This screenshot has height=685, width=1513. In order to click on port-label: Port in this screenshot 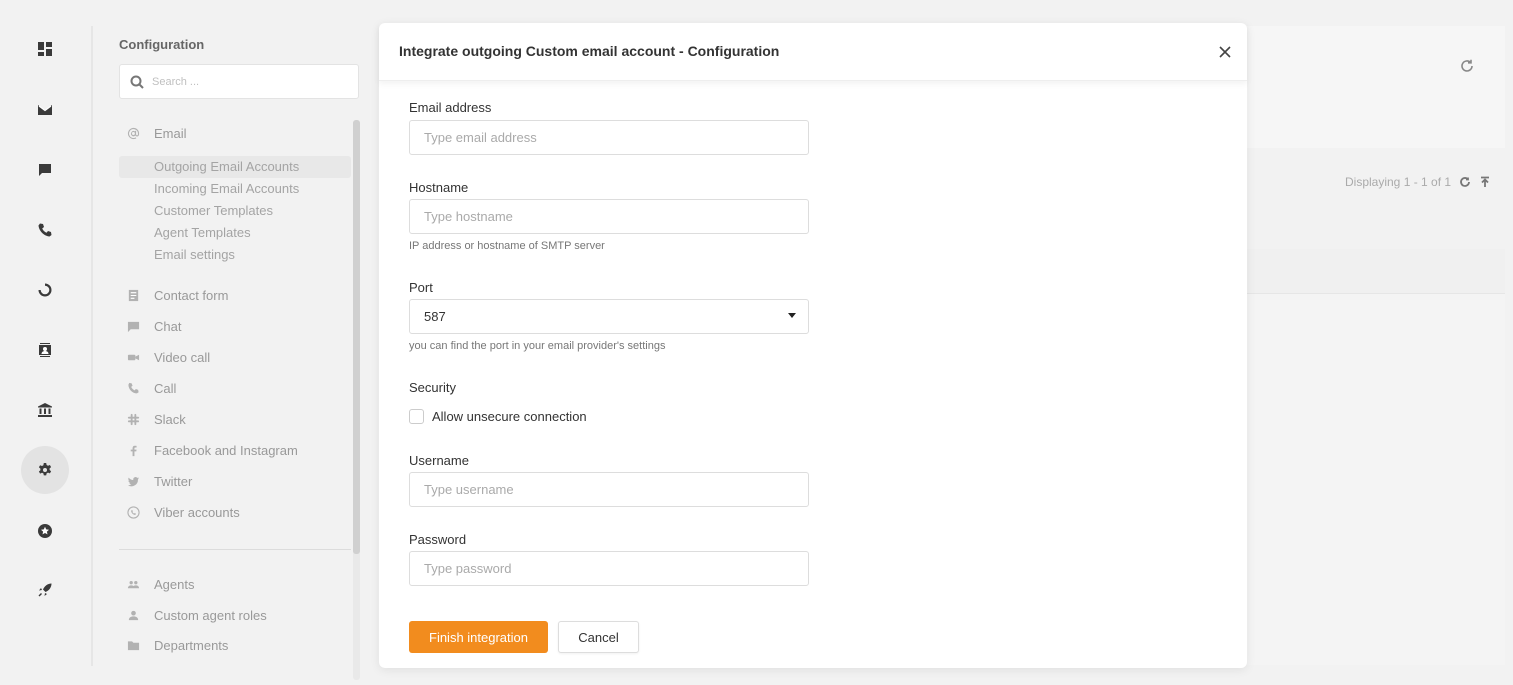, I will do `click(421, 287)`.